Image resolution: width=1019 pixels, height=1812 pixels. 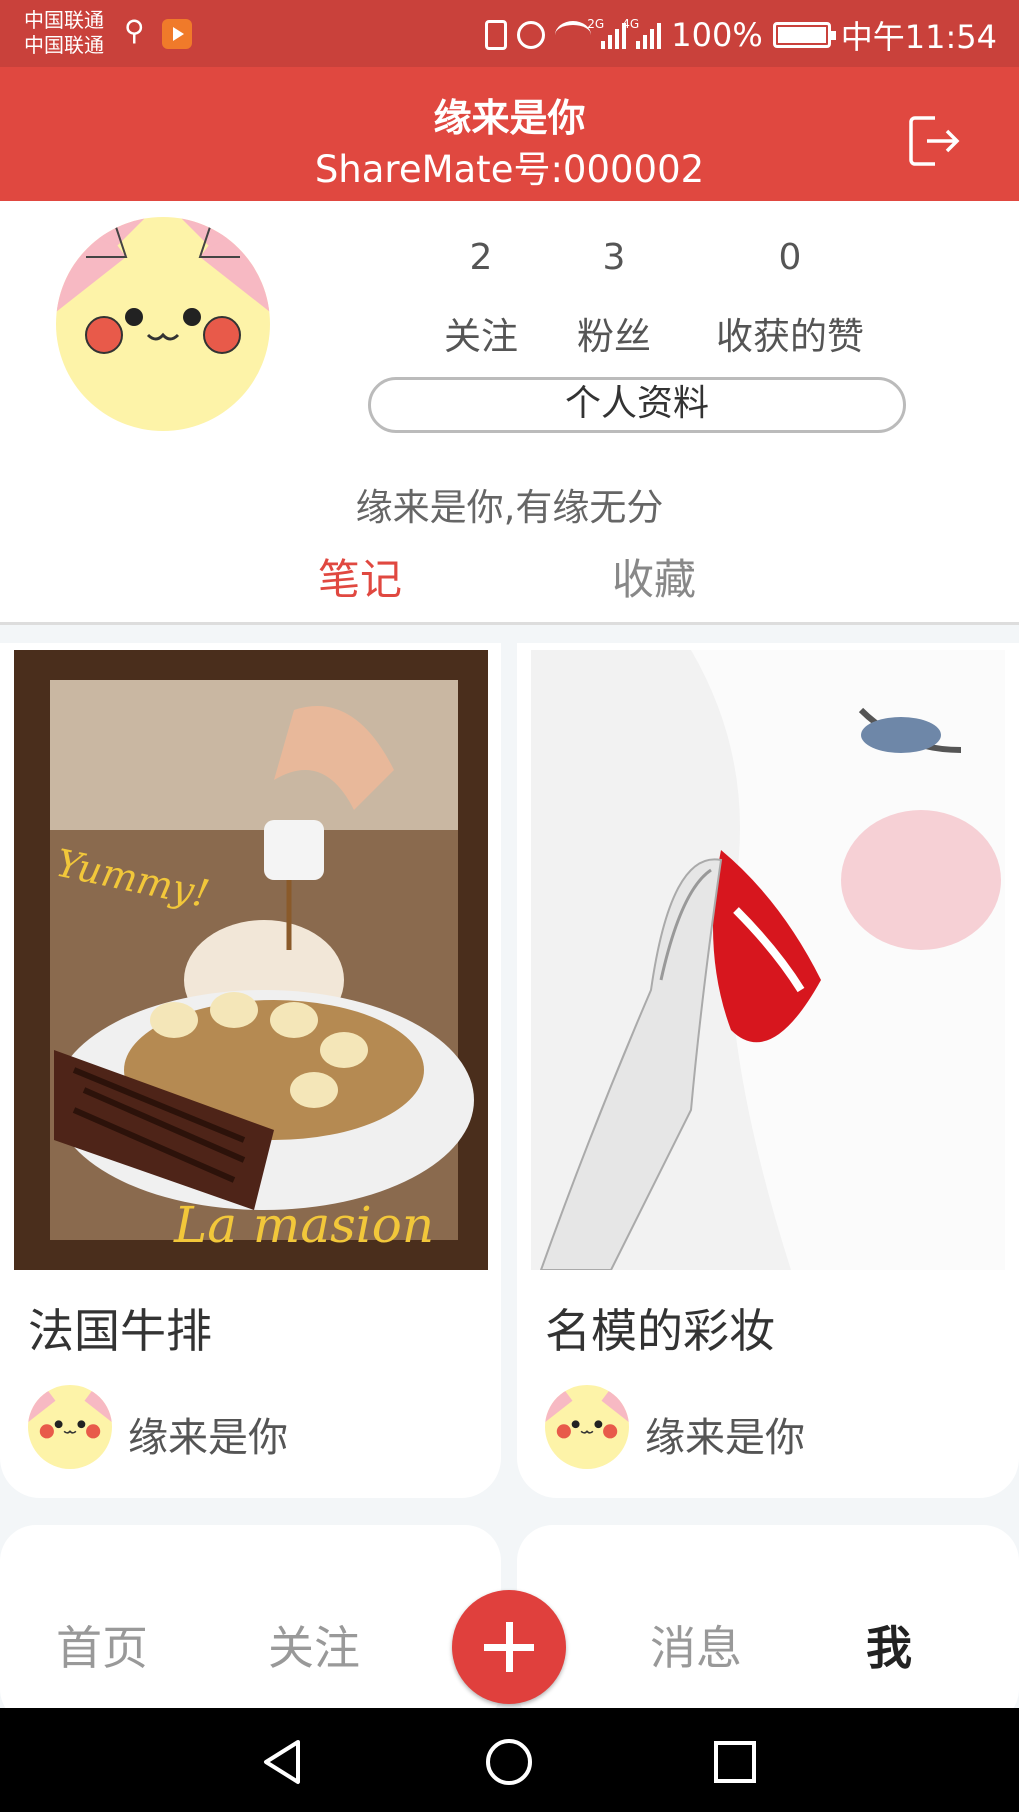 What do you see at coordinates (360, 576) in the screenshot?
I see `tab-notes: 笔记` at bounding box center [360, 576].